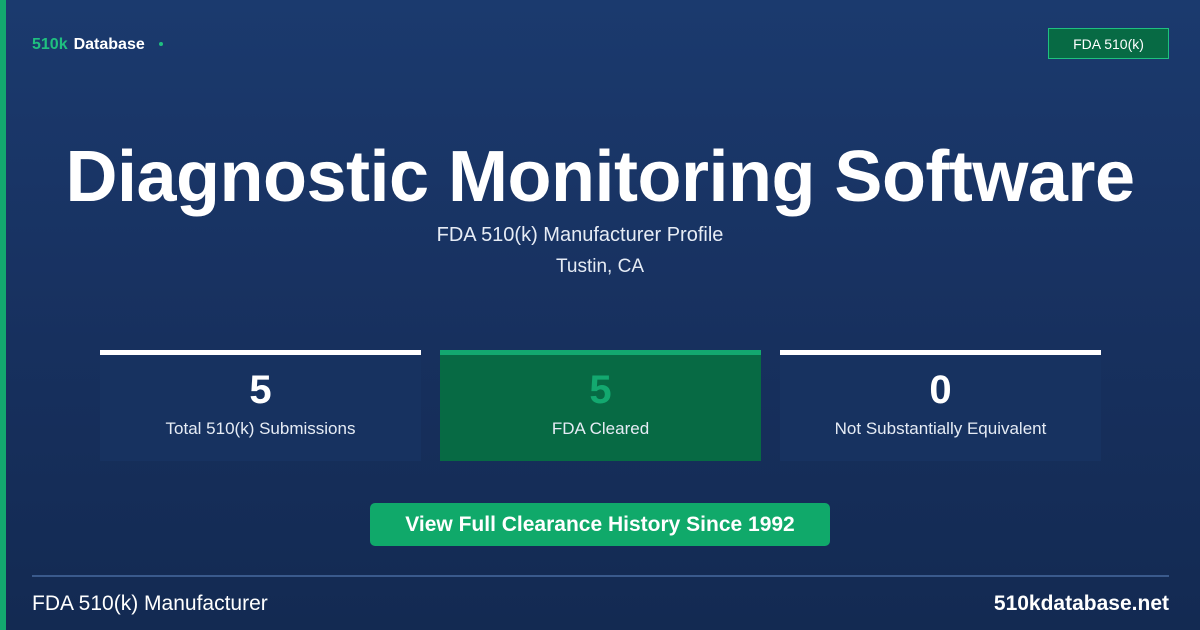  I want to click on stat-value: 0, so click(940, 390).